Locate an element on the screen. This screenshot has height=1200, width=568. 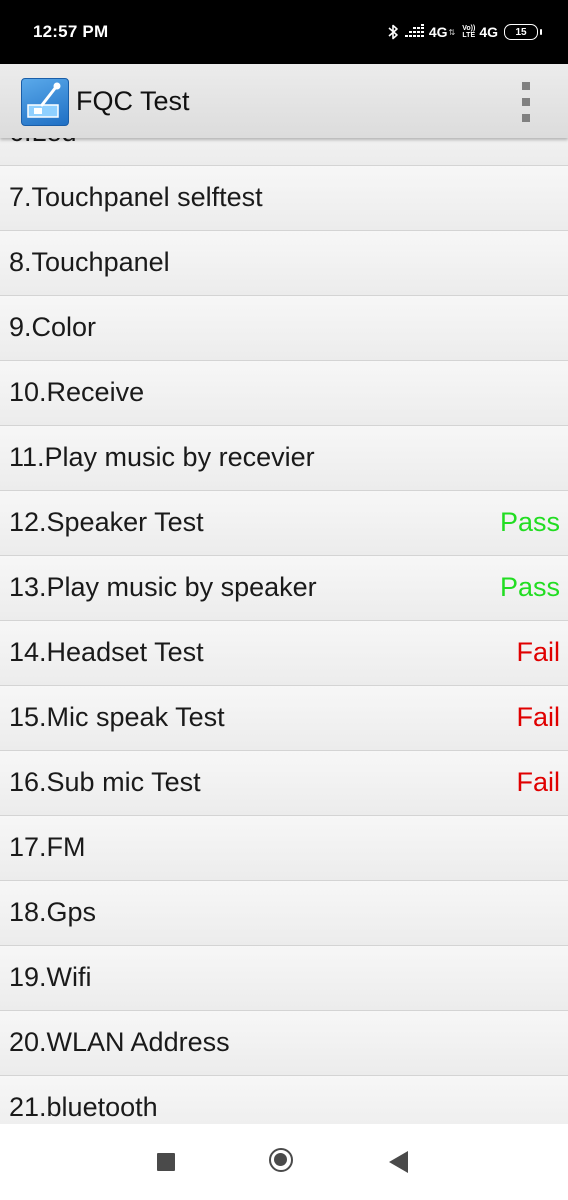
test-item-label: 9.Color is located at coordinates (53, 327).